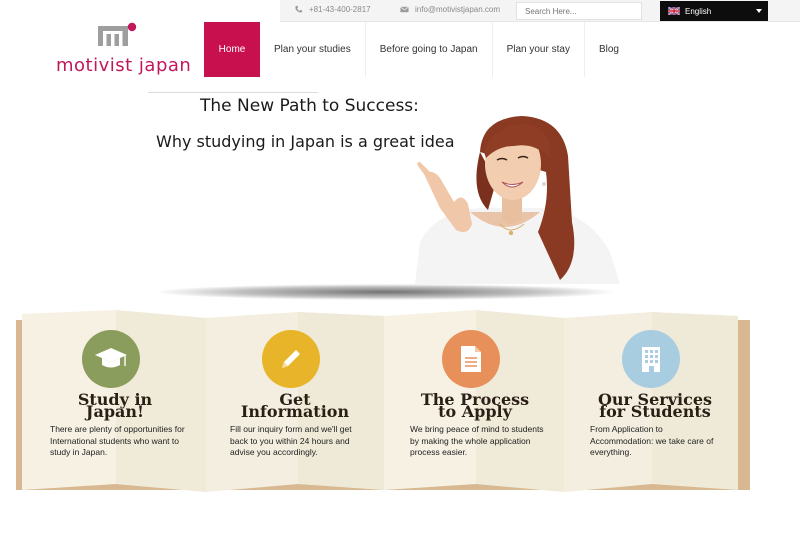  I want to click on hero-woman-image, so click(517, 200).